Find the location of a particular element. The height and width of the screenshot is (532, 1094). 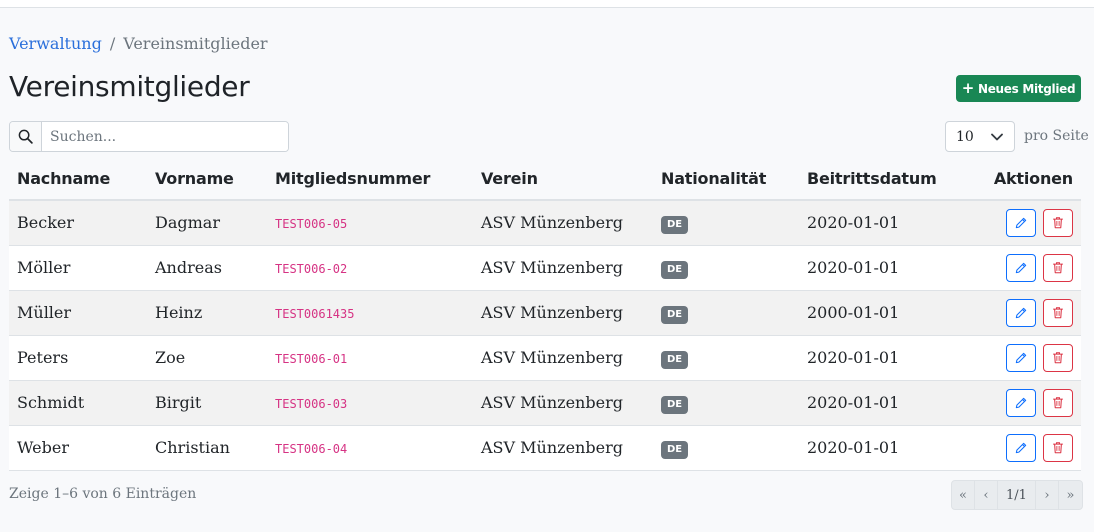

cell-vorname: Zoe is located at coordinates (207, 358).